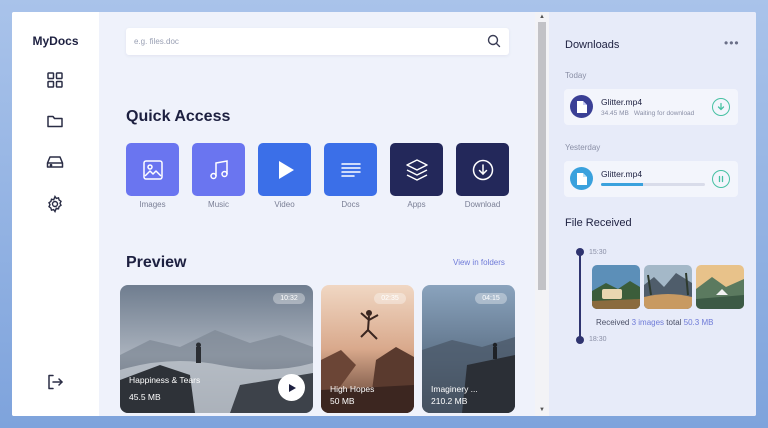  Describe the element at coordinates (55, 80) in the screenshot. I see `grid-icon` at that location.